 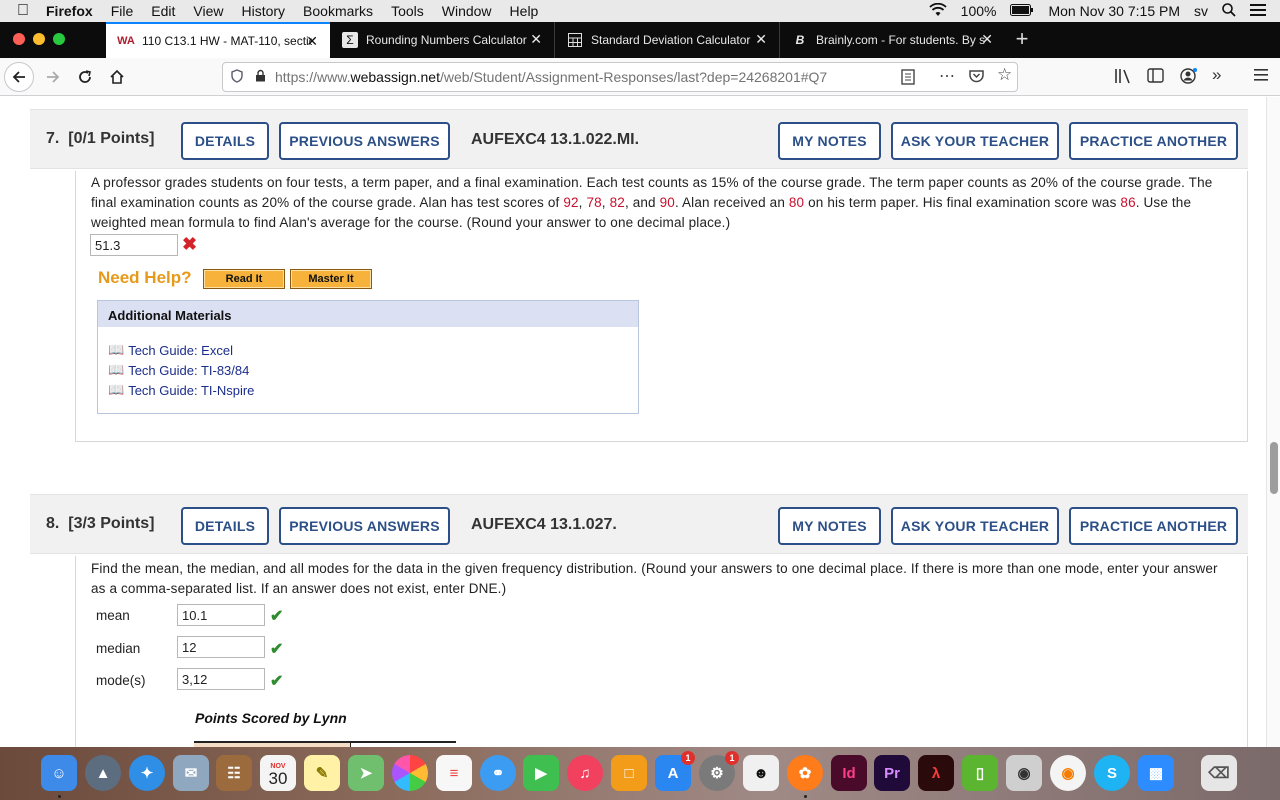 I want to click on q7-previous-answers-button: PREVIOUS ANSWERS, so click(x=364, y=141).